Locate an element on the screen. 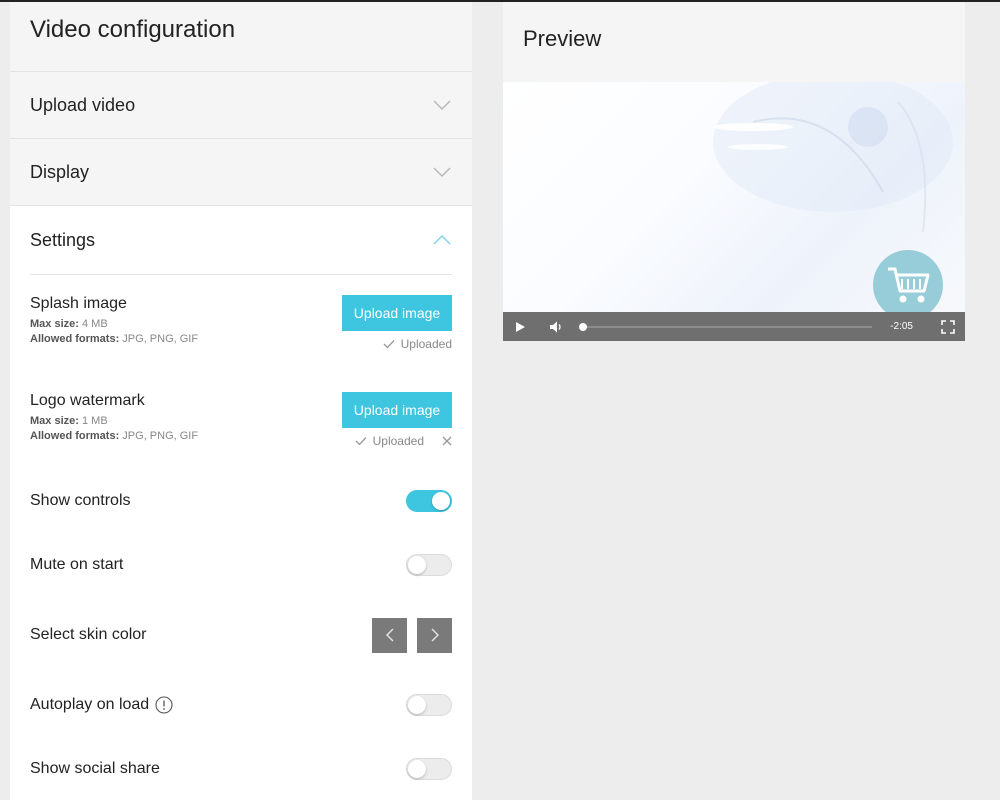 This screenshot has height=800, width=1000. video-control-bar: -2:05 is located at coordinates (734, 326).